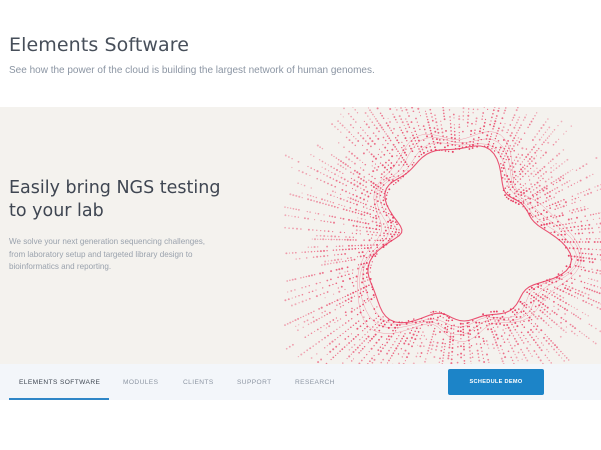  I want to click on hero-heading: Easily bring NGS testing to your lab, so click(129, 200).